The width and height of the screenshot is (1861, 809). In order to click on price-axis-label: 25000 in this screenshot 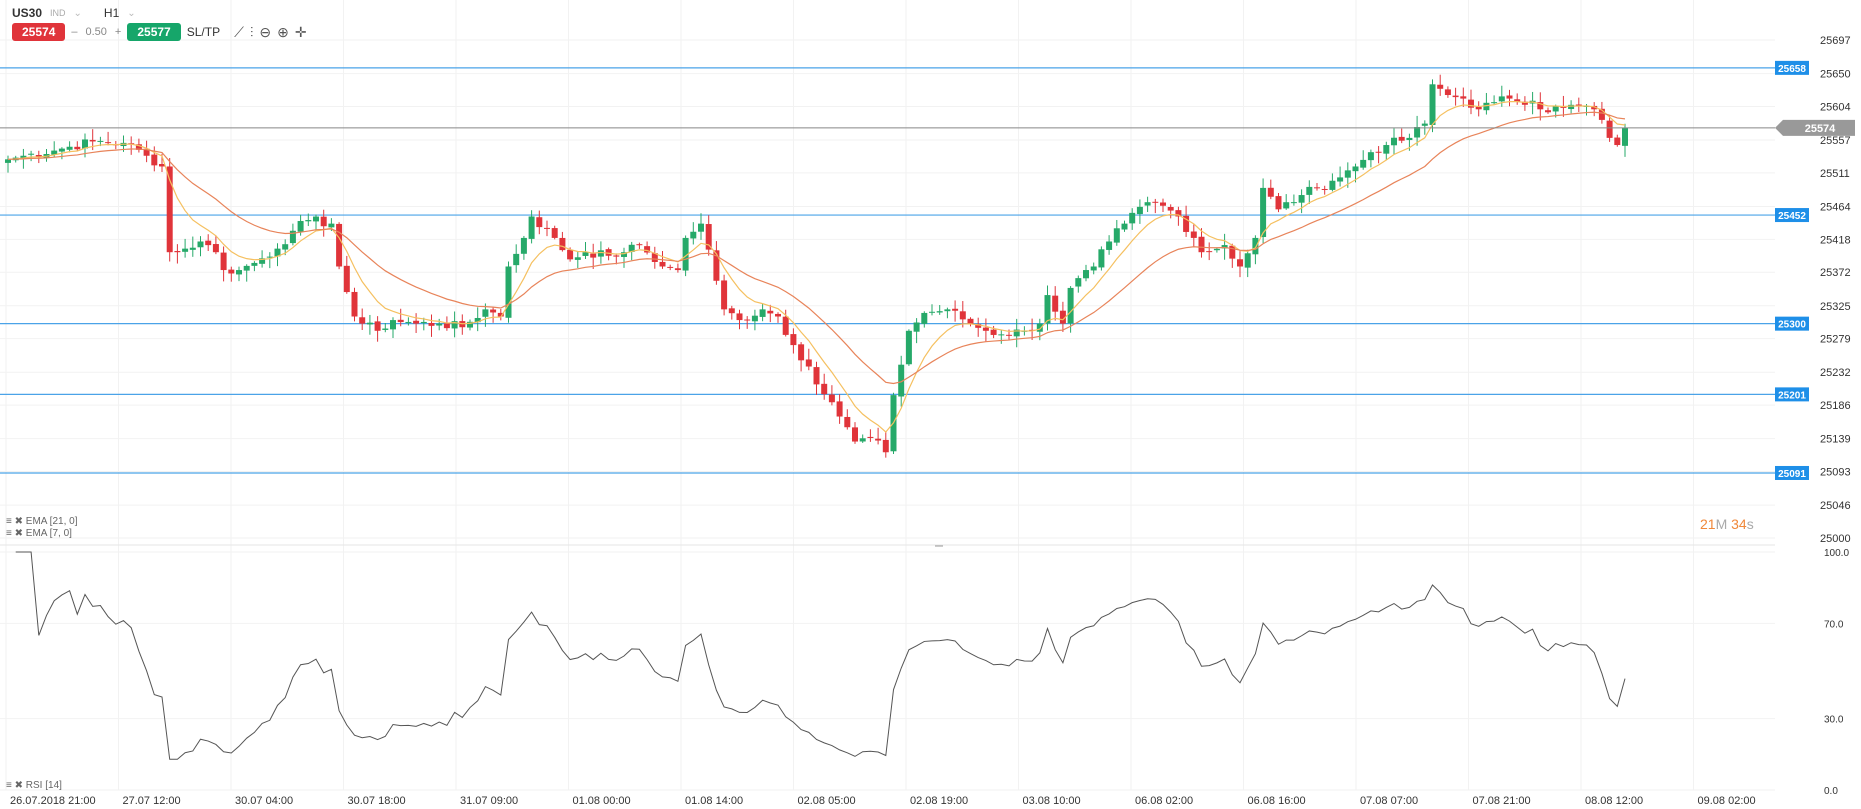, I will do `click(1835, 539)`.